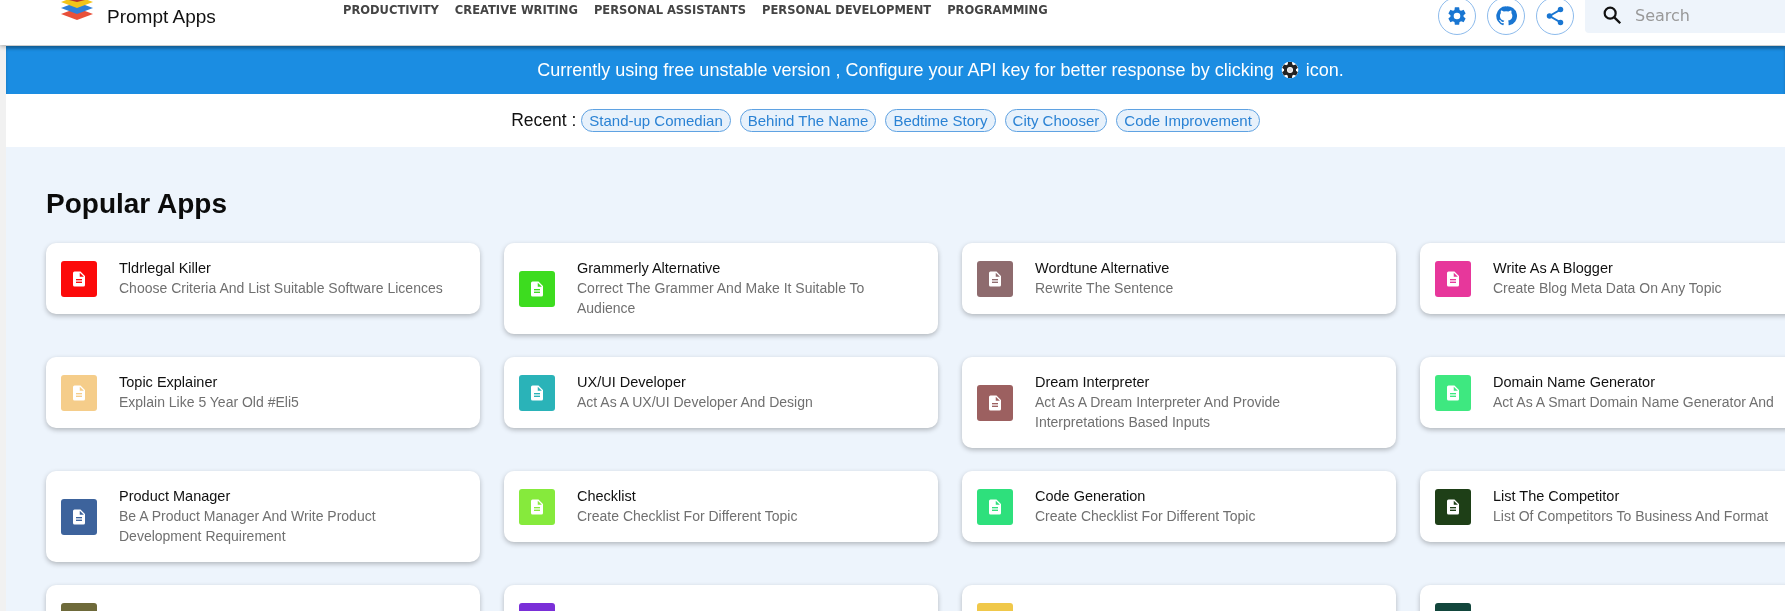  I want to click on banner-text: icon., so click(1324, 70).